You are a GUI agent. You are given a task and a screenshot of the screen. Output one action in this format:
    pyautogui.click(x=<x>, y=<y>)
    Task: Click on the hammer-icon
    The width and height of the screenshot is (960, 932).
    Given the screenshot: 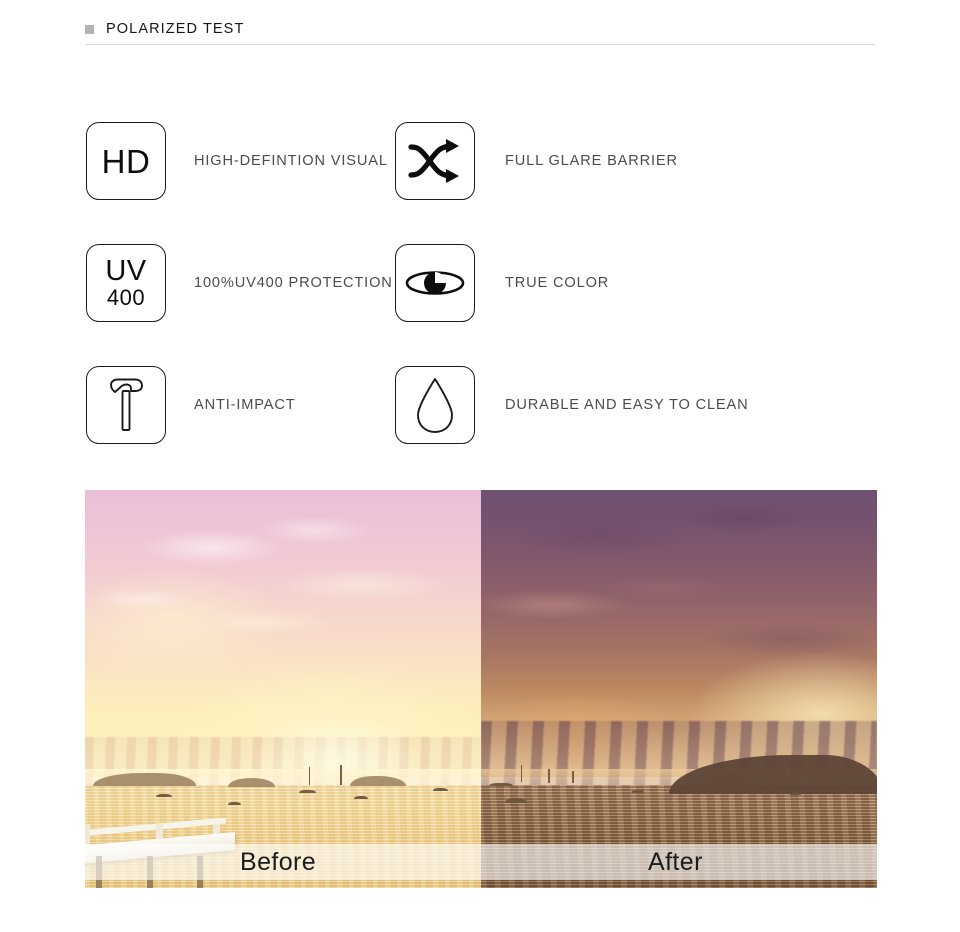 What is the action you would take?
    pyautogui.click(x=126, y=405)
    